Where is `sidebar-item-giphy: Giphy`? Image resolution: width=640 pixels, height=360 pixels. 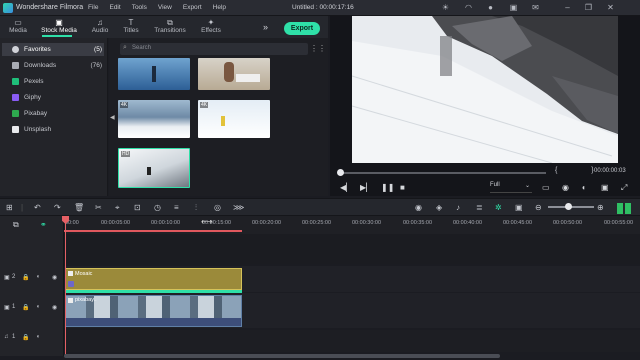
sidebar-item-giphy: Giphy is located at coordinates (53, 97).